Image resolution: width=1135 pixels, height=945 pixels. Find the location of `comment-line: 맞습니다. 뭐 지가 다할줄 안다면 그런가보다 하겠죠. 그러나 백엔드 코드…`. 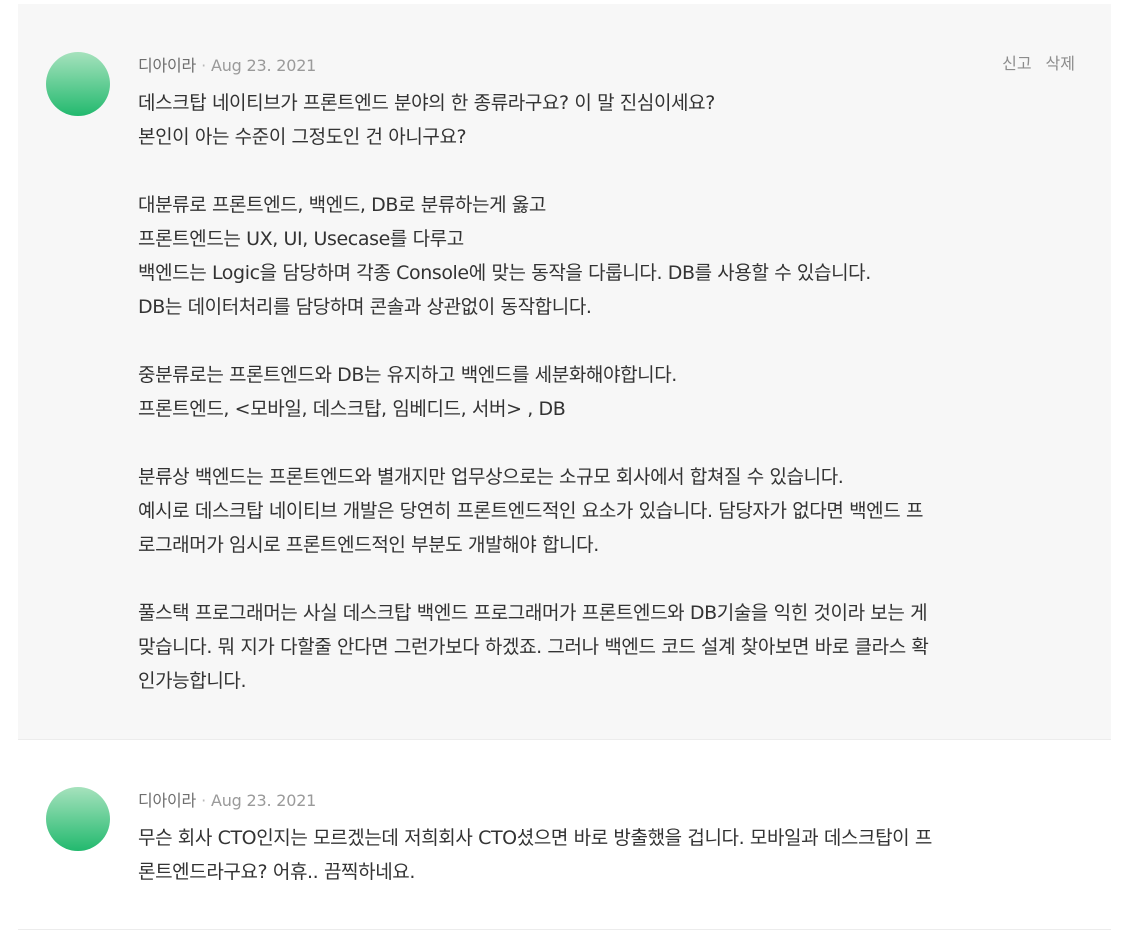

comment-line: 맞습니다. 뭐 지가 다할줄 안다면 그런가보다 하겠죠. 그러나 백엔드 코드… is located at coordinates (533, 647).